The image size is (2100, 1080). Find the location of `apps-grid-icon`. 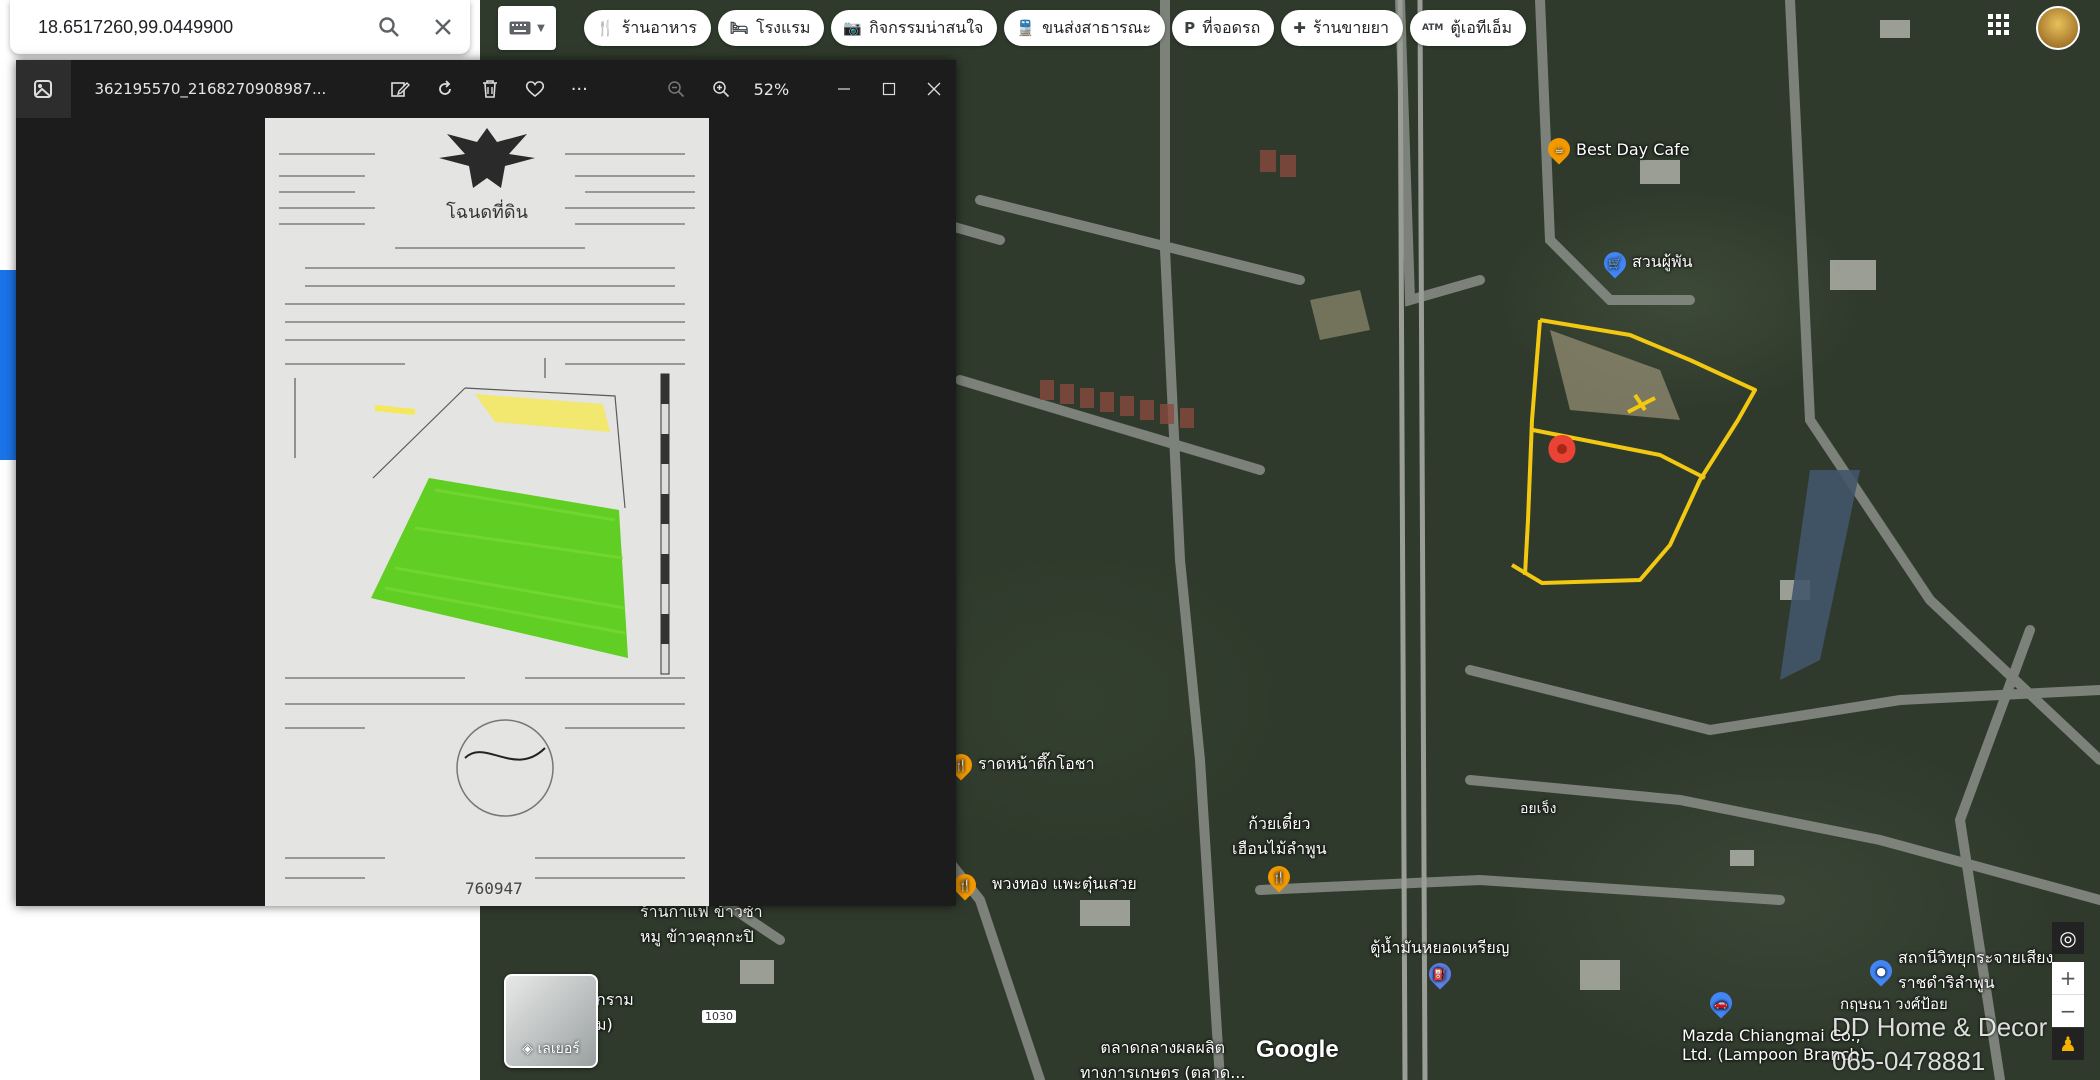

apps-grid-icon is located at coordinates (1999, 25).